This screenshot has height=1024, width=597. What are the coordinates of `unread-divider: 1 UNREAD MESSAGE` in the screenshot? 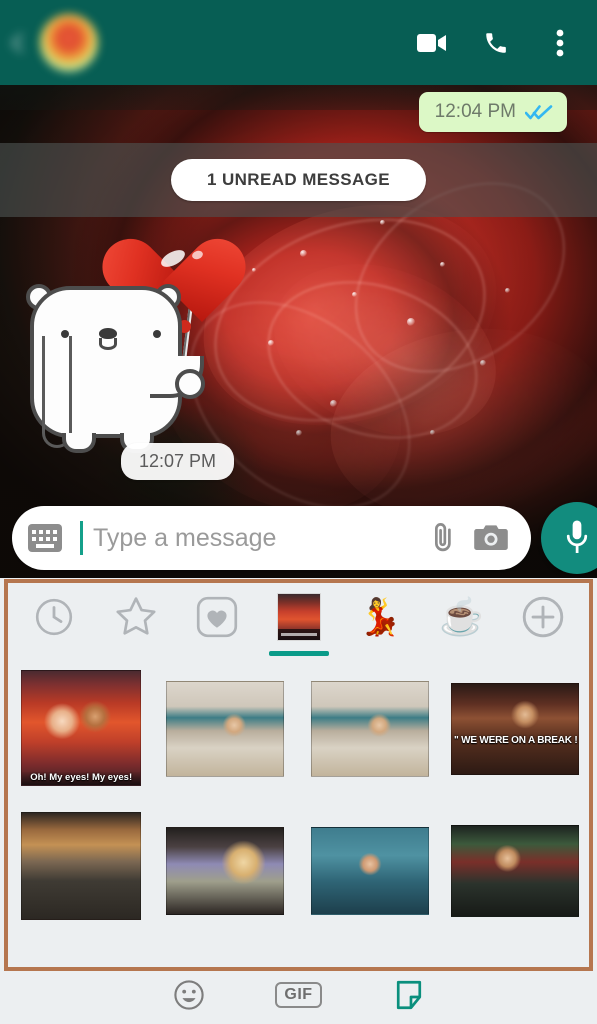 It's located at (298, 180).